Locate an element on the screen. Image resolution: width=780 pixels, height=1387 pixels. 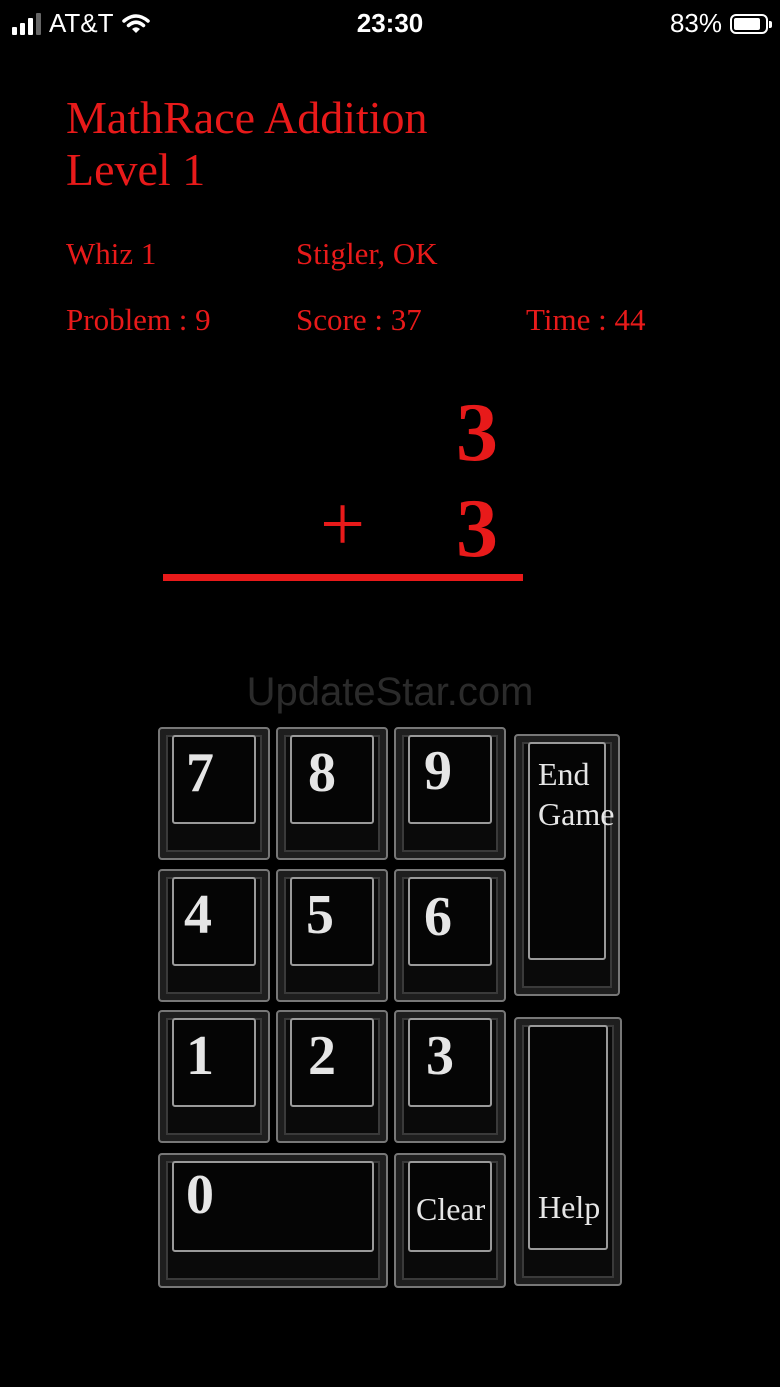
key-label: 2 is located at coordinates (322, 1056).